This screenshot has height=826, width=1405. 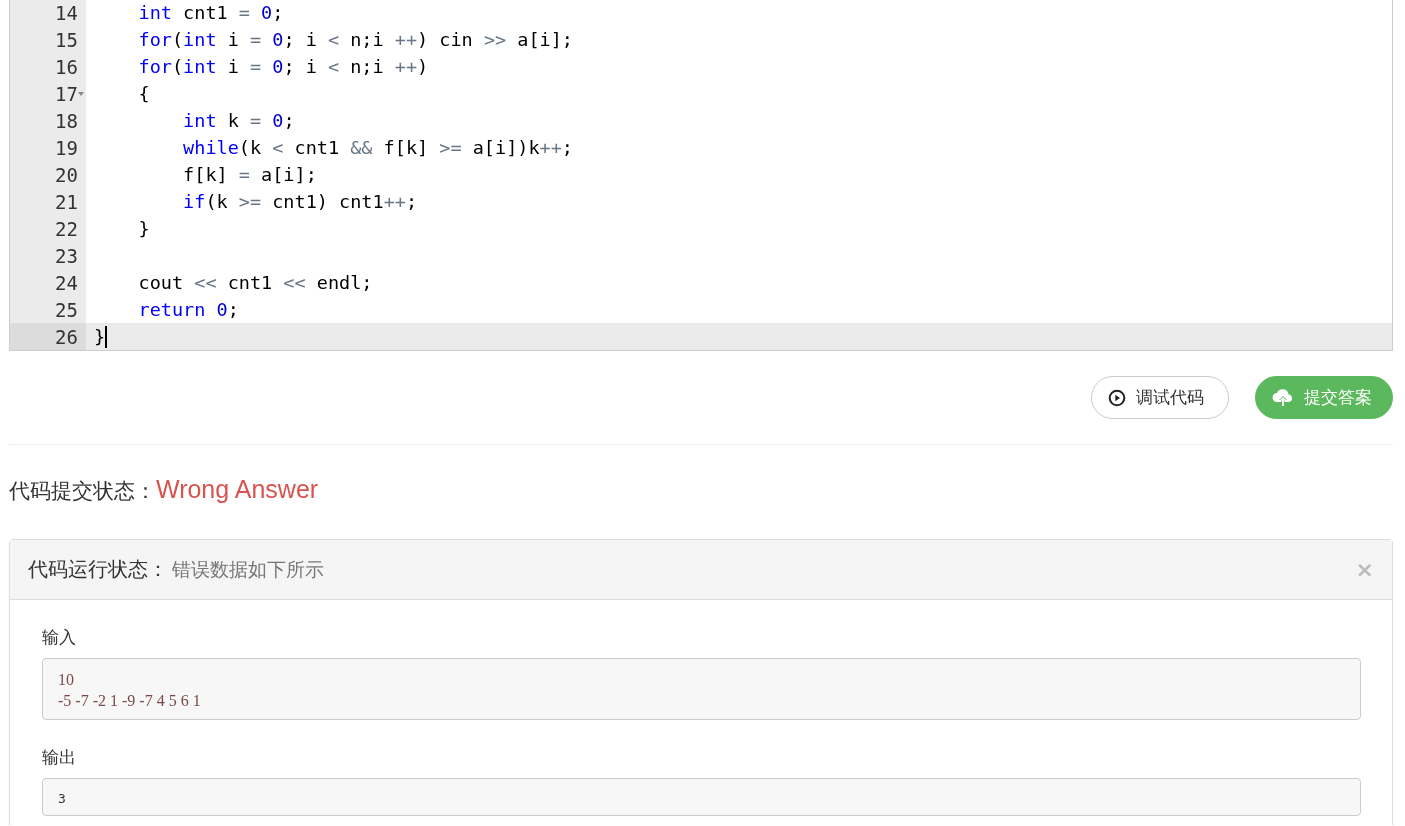 I want to click on line-number: 24, so click(x=66, y=282).